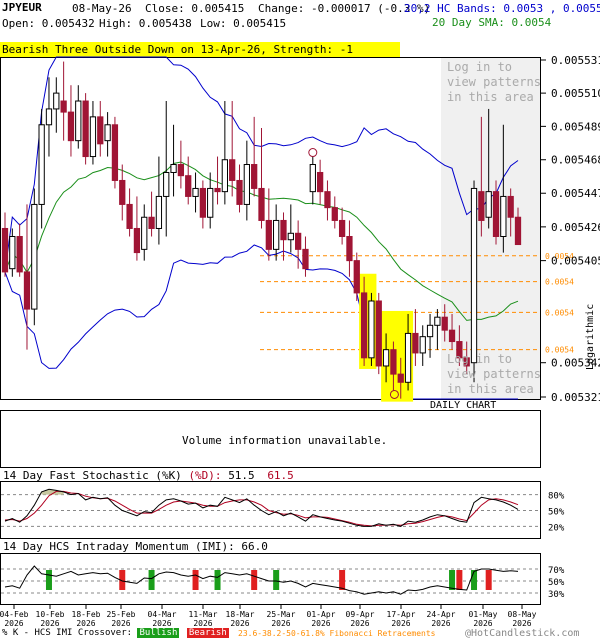  Describe the element at coordinates (321, 614) in the screenshot. I see `date-label: 01-Apr` at that location.